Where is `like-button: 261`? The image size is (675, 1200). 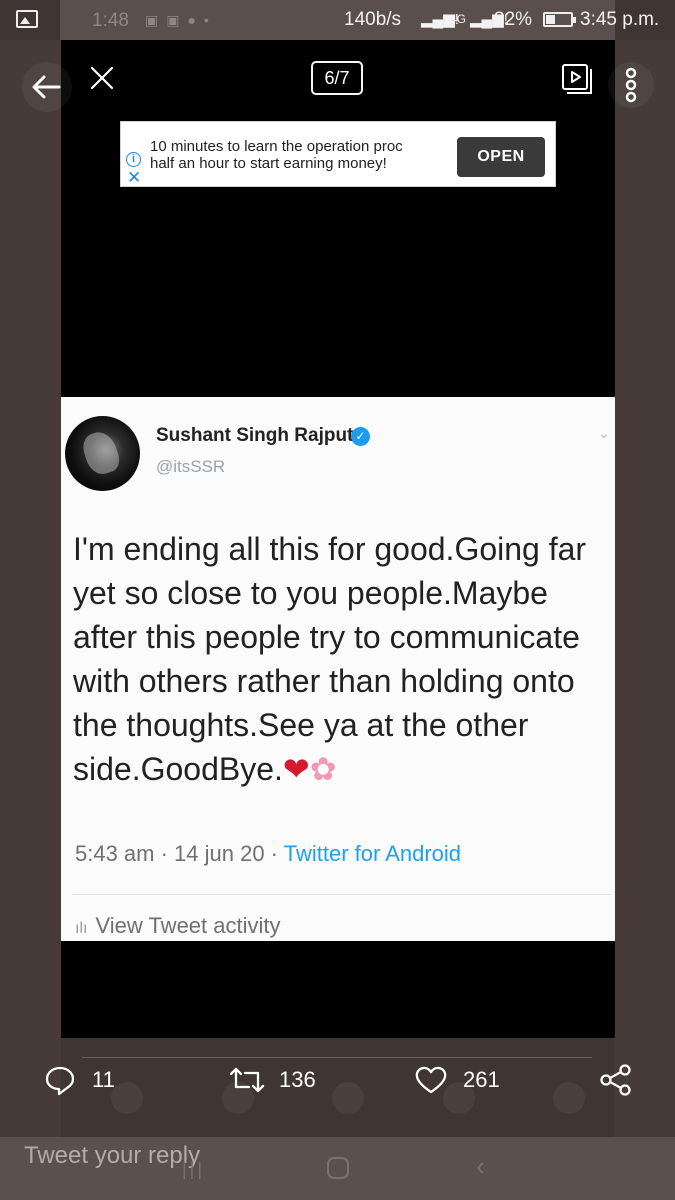
like-button: 261 is located at coordinates (464, 1080).